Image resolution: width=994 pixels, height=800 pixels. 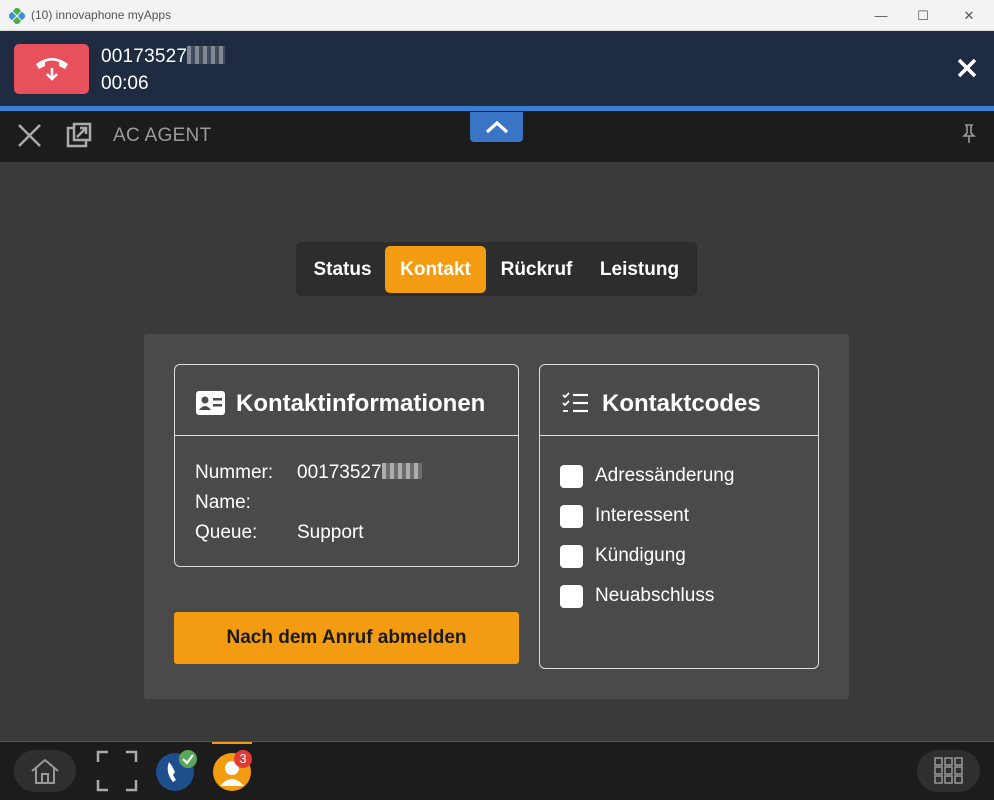 What do you see at coordinates (639, 269) in the screenshot?
I see `tab-leistung: Leistung` at bounding box center [639, 269].